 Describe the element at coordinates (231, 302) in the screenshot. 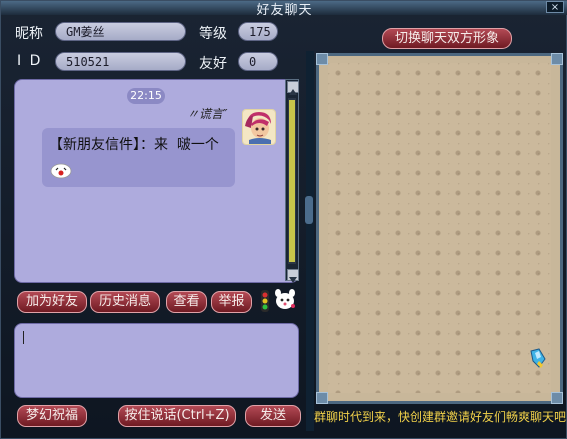

I see `report-button: 举报` at that location.